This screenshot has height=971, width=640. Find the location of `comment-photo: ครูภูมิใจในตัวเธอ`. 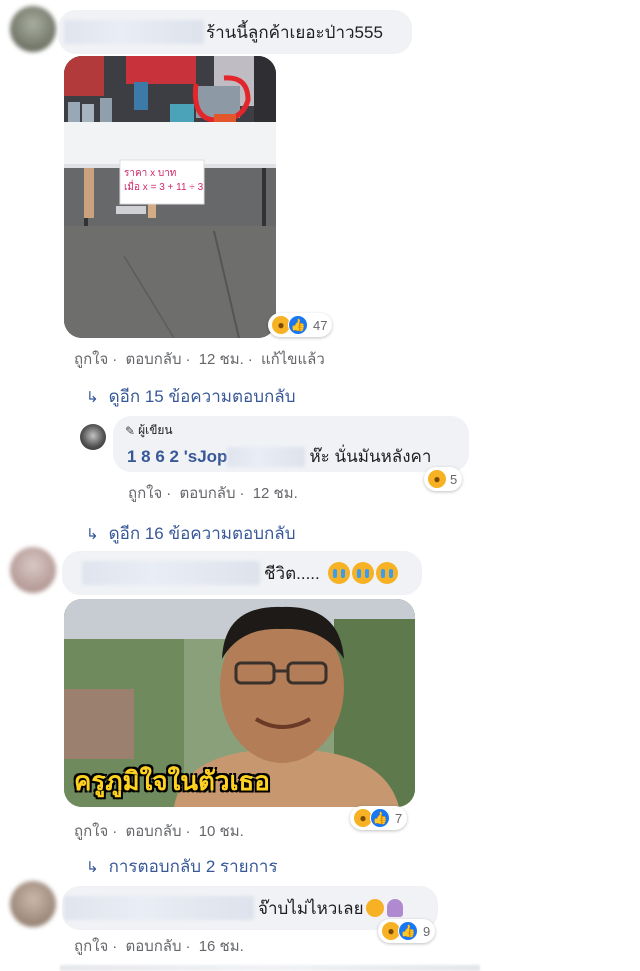

comment-photo: ครูภูมิใจในตัวเธอ is located at coordinates (239, 703).